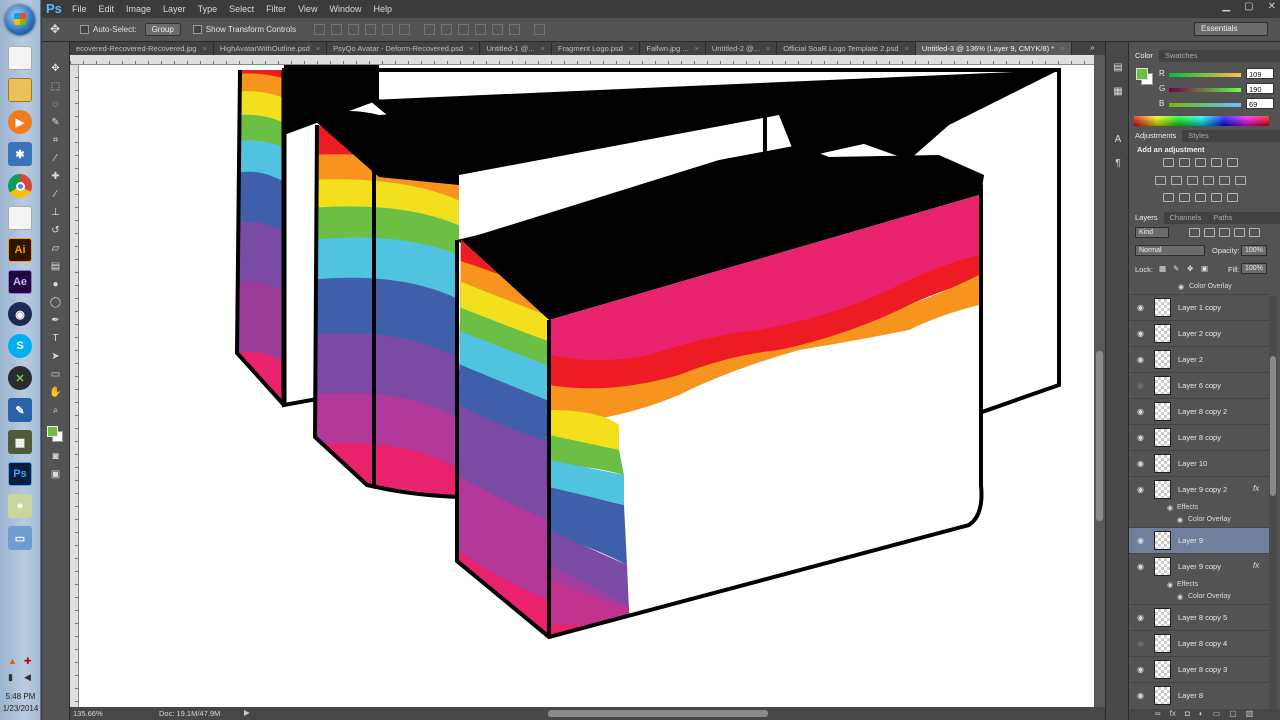 The height and width of the screenshot is (720, 1280). I want to click on start-button, so click(20, 20).